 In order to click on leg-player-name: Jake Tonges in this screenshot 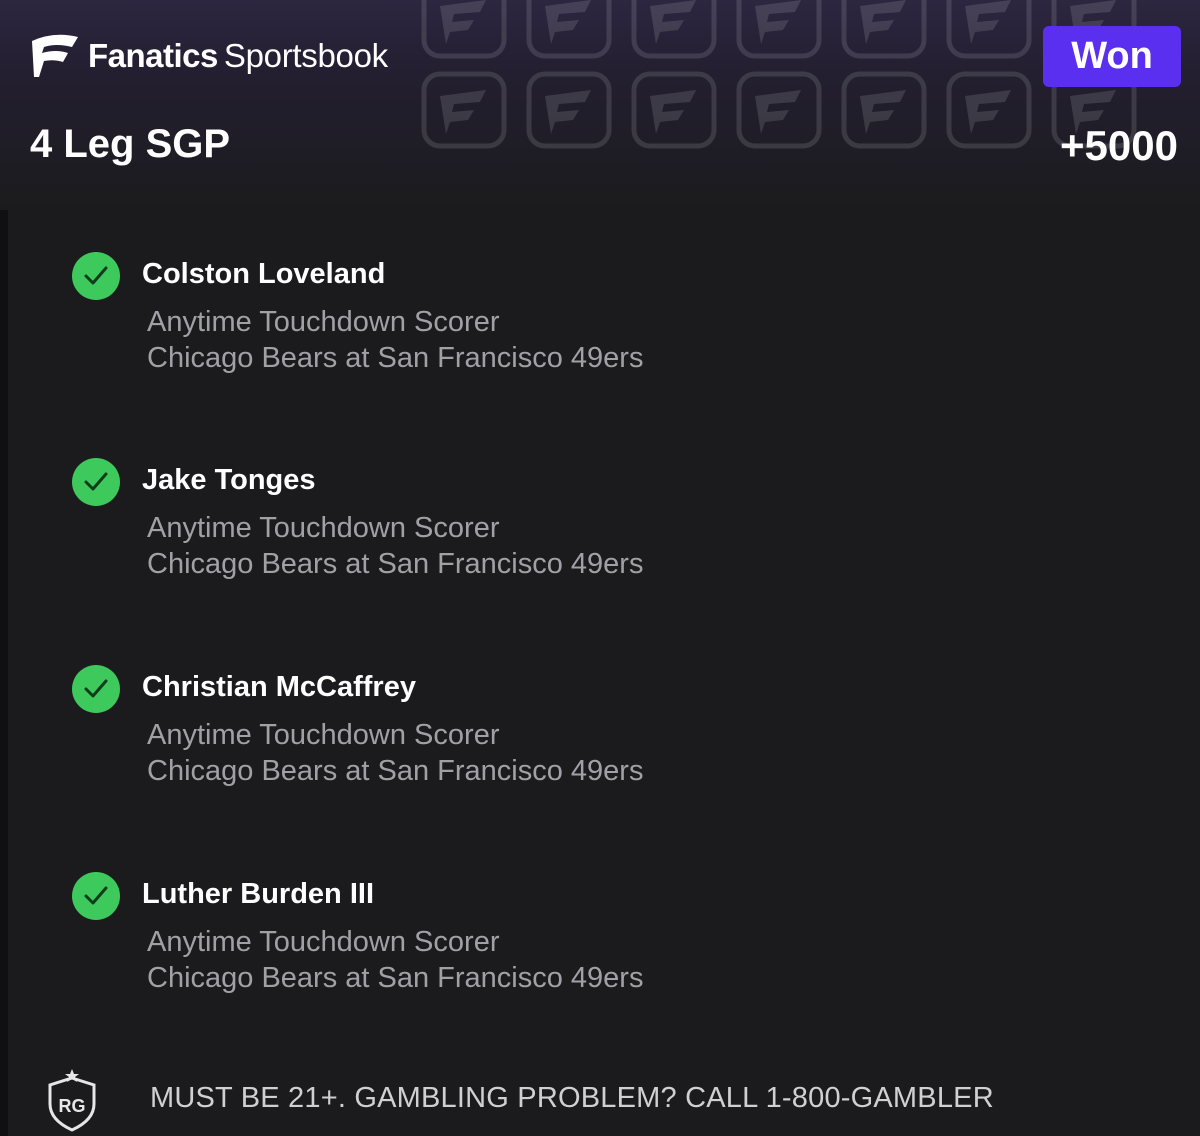, I will do `click(229, 480)`.